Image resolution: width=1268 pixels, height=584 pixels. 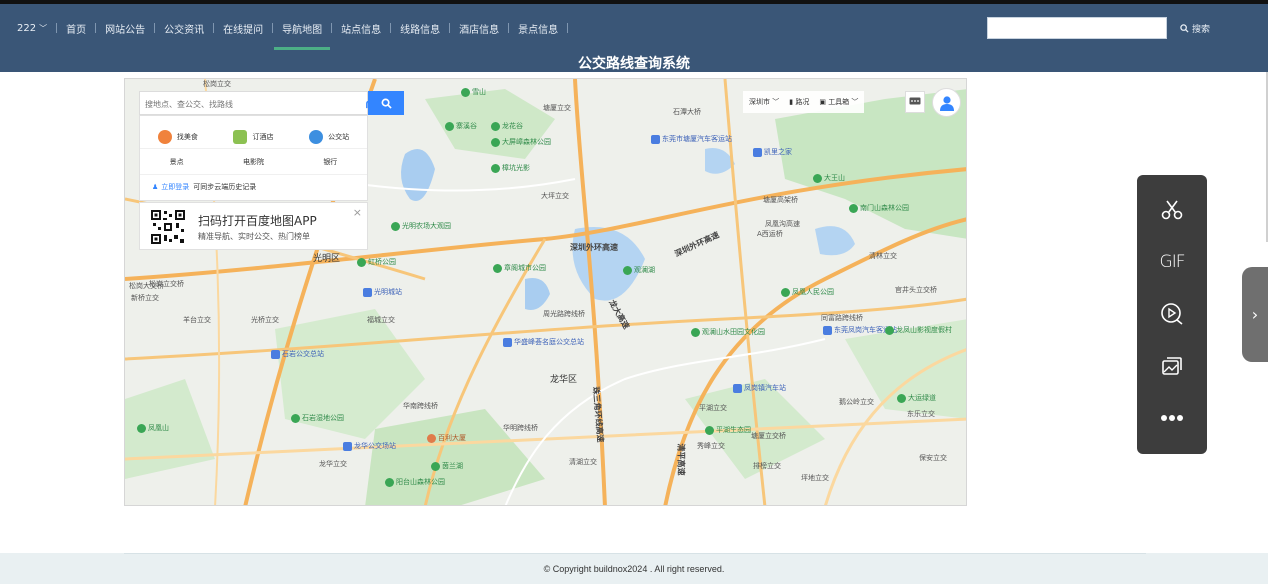 I want to click on quick-link-bus-stop: 公交站, so click(x=329, y=137).